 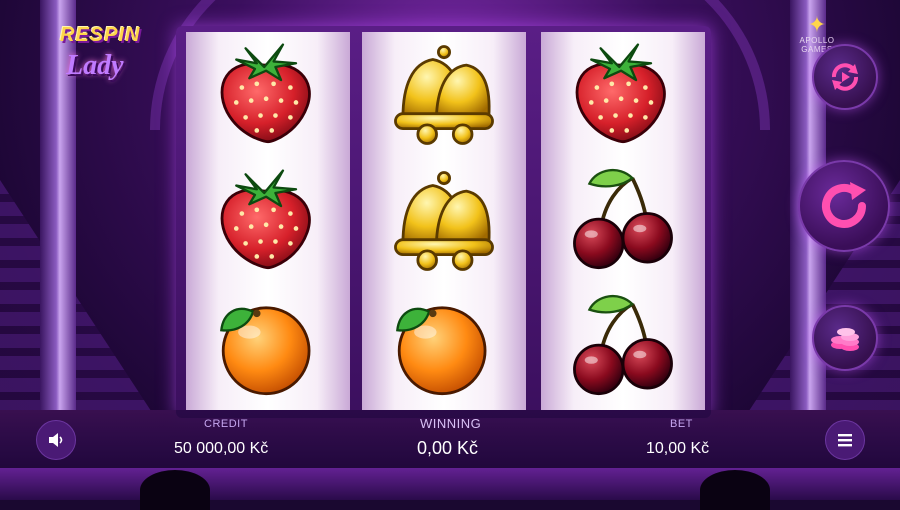 I want to click on winning-label: WINNING, so click(x=451, y=423).